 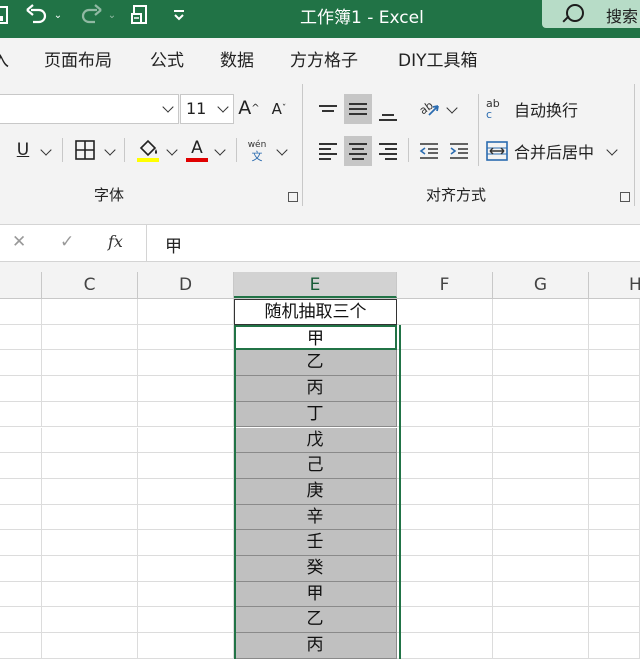 I want to click on phonetic-dropdown-icon, so click(x=282, y=150).